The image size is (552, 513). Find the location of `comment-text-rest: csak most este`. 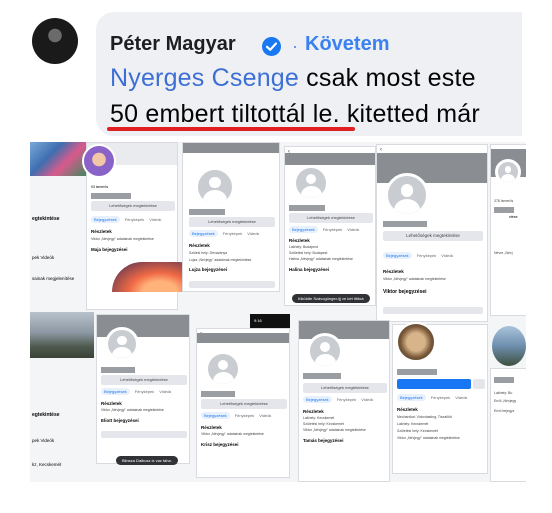

comment-text-rest: csak most este is located at coordinates (391, 78).